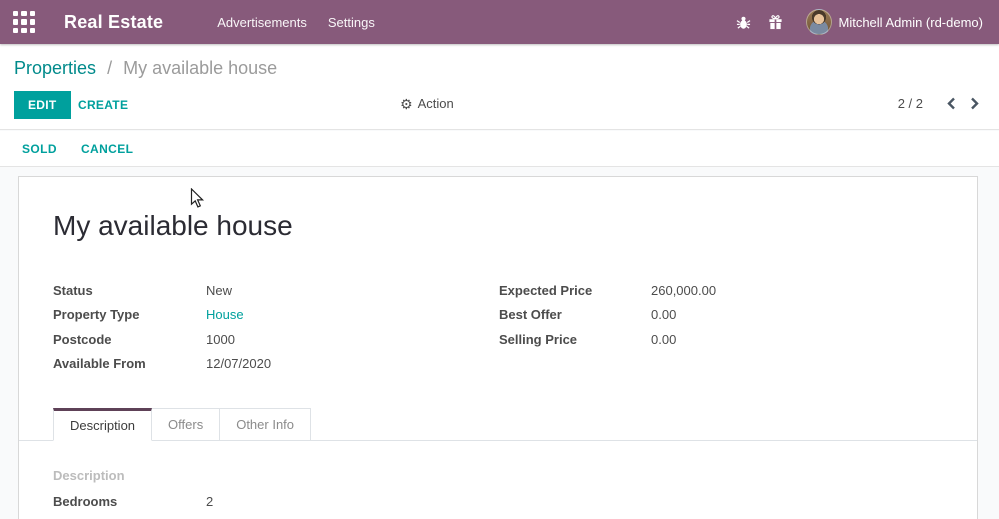 Image resolution: width=999 pixels, height=519 pixels. I want to click on field-expected-price: Expected Price 260,000.00, so click(709, 290).